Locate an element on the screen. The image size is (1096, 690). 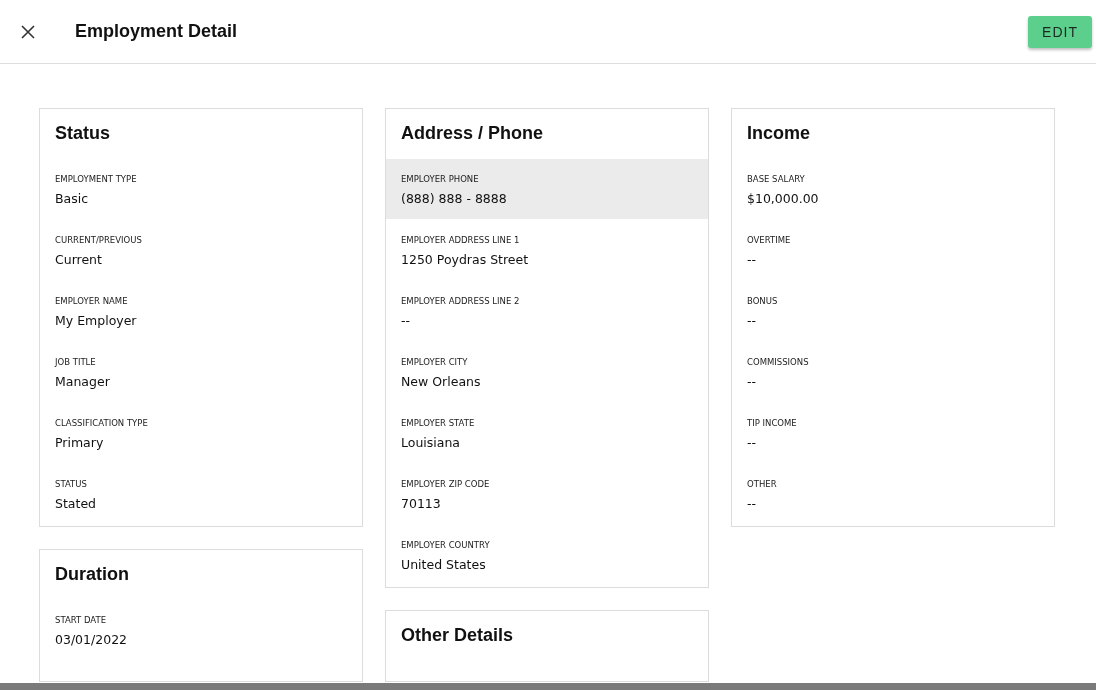
card-title: Income is located at coordinates (779, 133).